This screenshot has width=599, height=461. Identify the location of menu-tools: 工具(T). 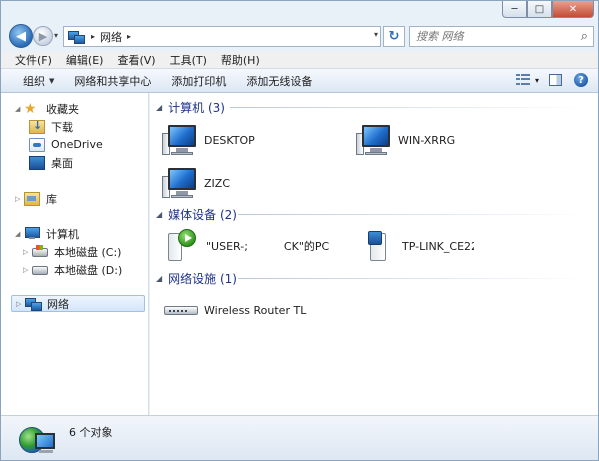
(188, 60).